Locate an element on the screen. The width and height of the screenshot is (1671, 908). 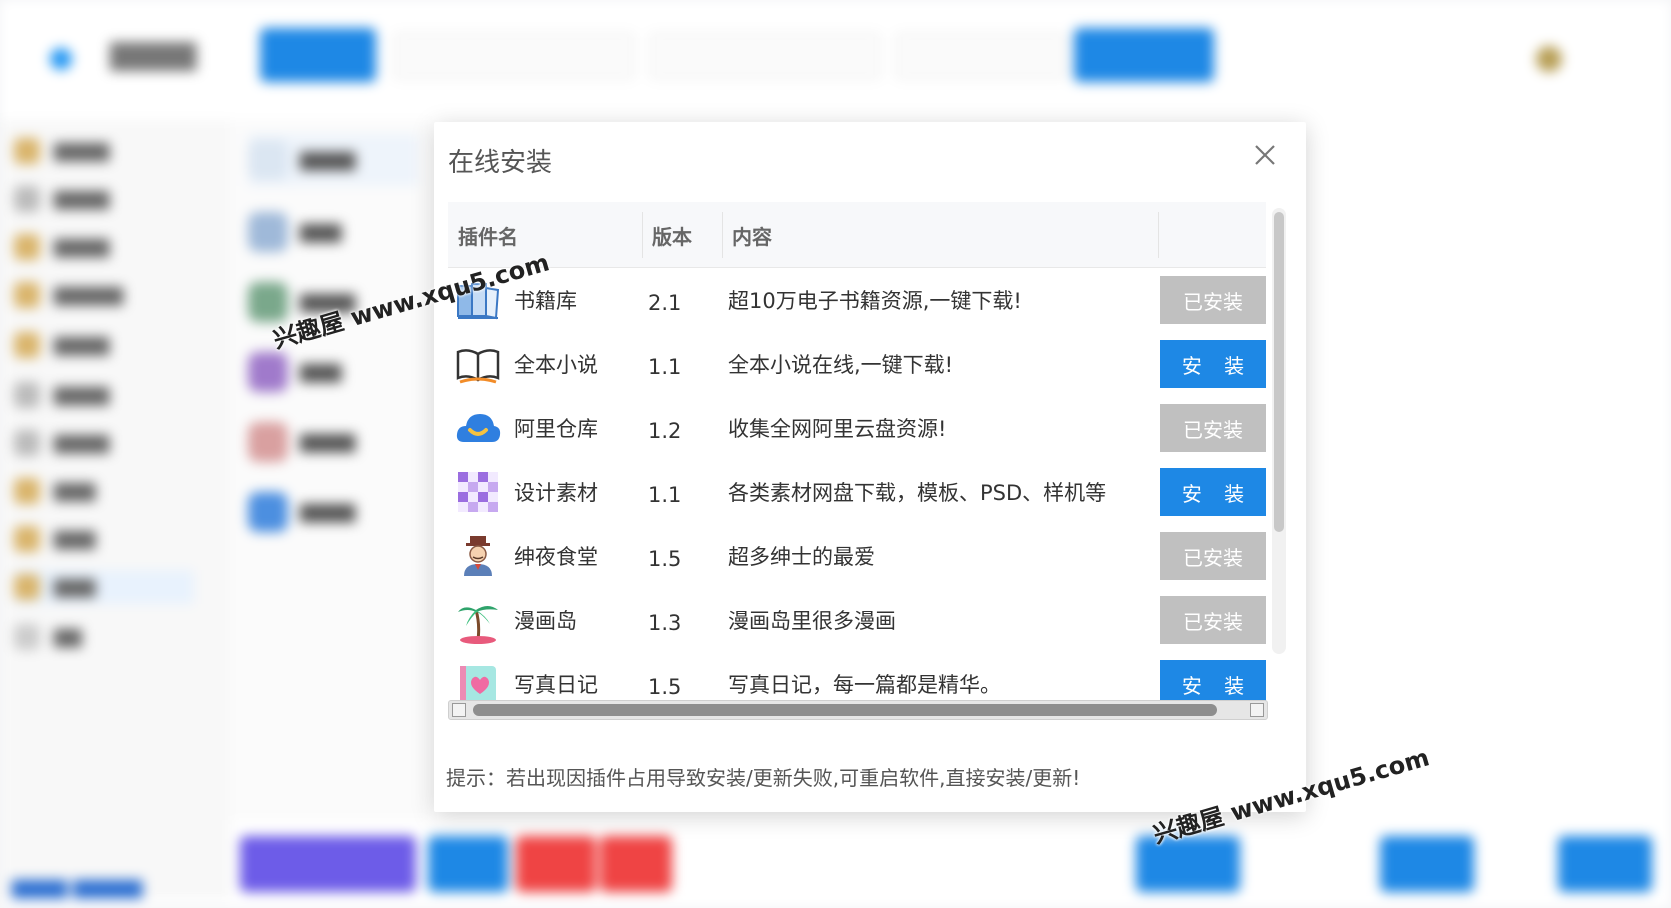
plugin-description: 各类素材网盘下载，模板、PSD、样机等 is located at coordinates (917, 493).